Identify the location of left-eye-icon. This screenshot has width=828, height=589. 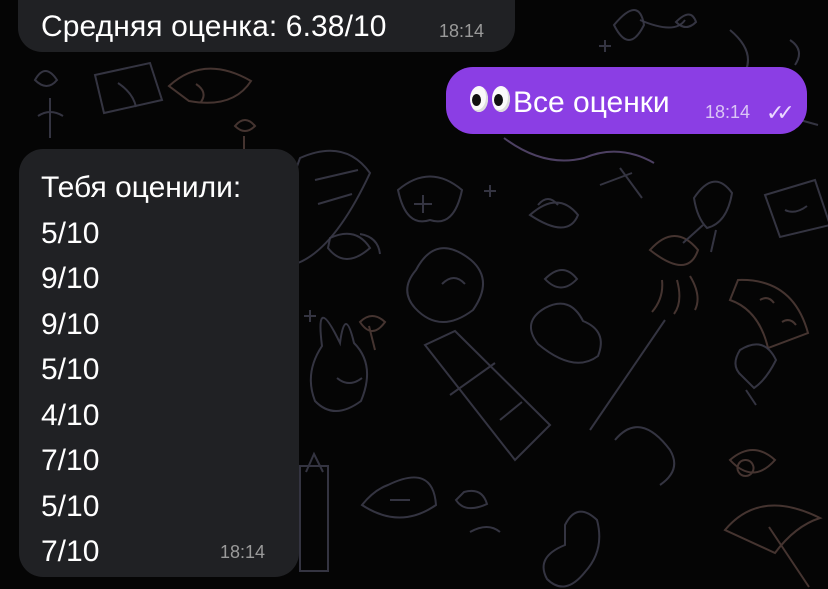
(479, 99).